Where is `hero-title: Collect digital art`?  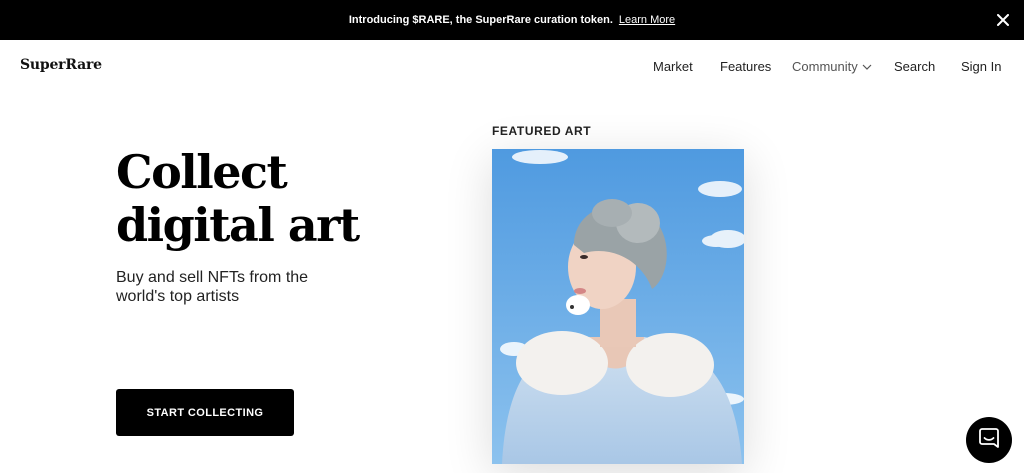
hero-title: Collect digital art is located at coordinates (238, 198).